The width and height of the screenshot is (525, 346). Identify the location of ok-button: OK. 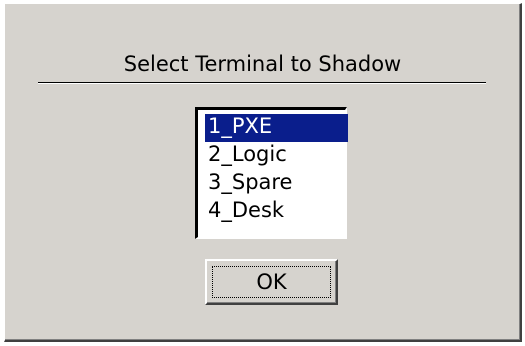
(271, 282).